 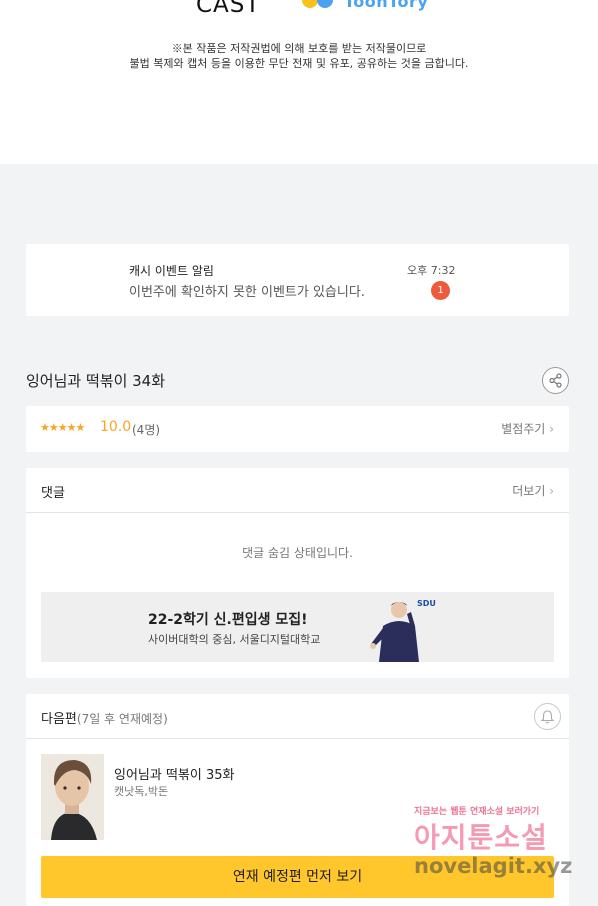 I want to click on toontory-logo: ToonTory, so click(x=365, y=6).